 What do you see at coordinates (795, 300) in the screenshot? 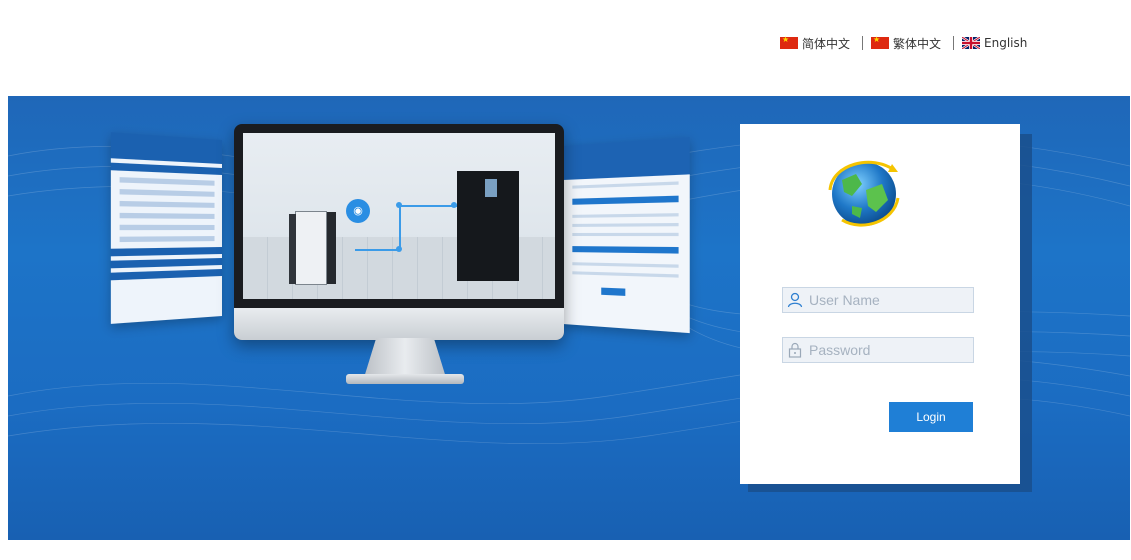
I see `user-icon` at bounding box center [795, 300].